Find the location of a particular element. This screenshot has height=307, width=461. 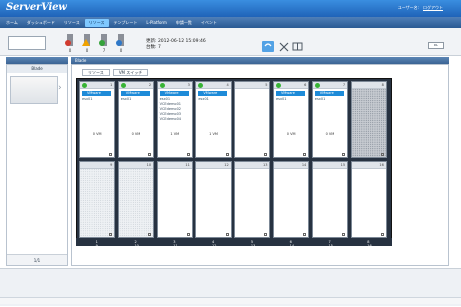

blade-slot-12: 12 is located at coordinates (213, 199).